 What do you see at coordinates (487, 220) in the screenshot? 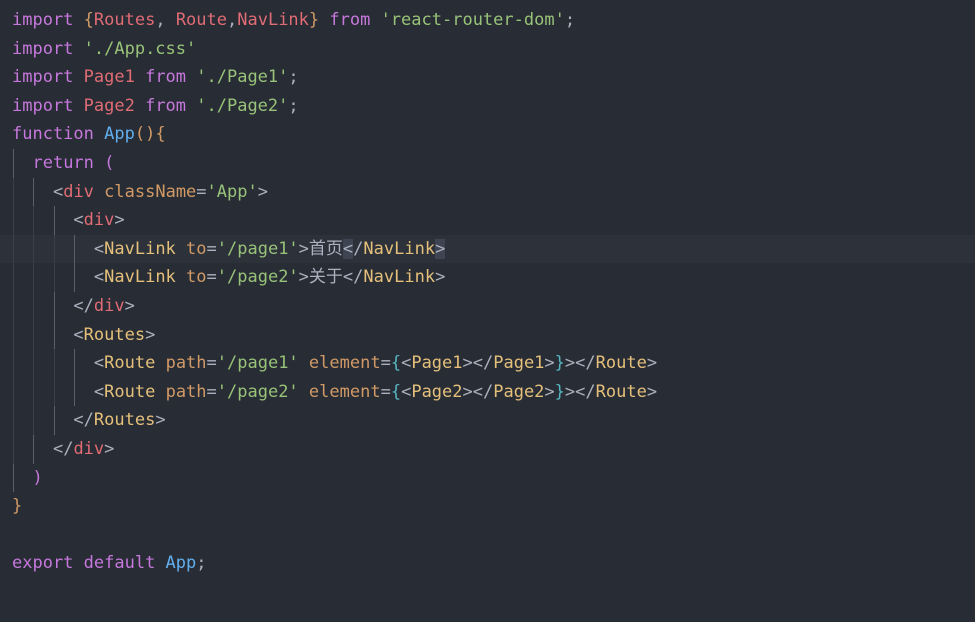
I see `code-line: <div>` at bounding box center [487, 220].